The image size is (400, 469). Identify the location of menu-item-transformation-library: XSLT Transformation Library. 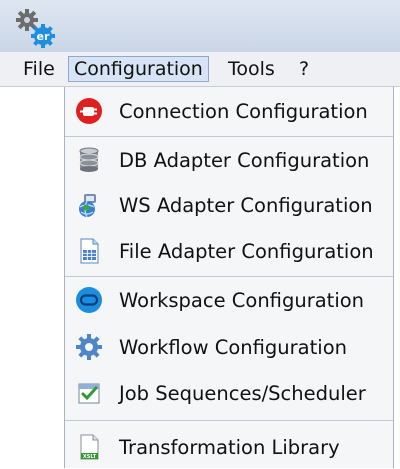
(229, 447).